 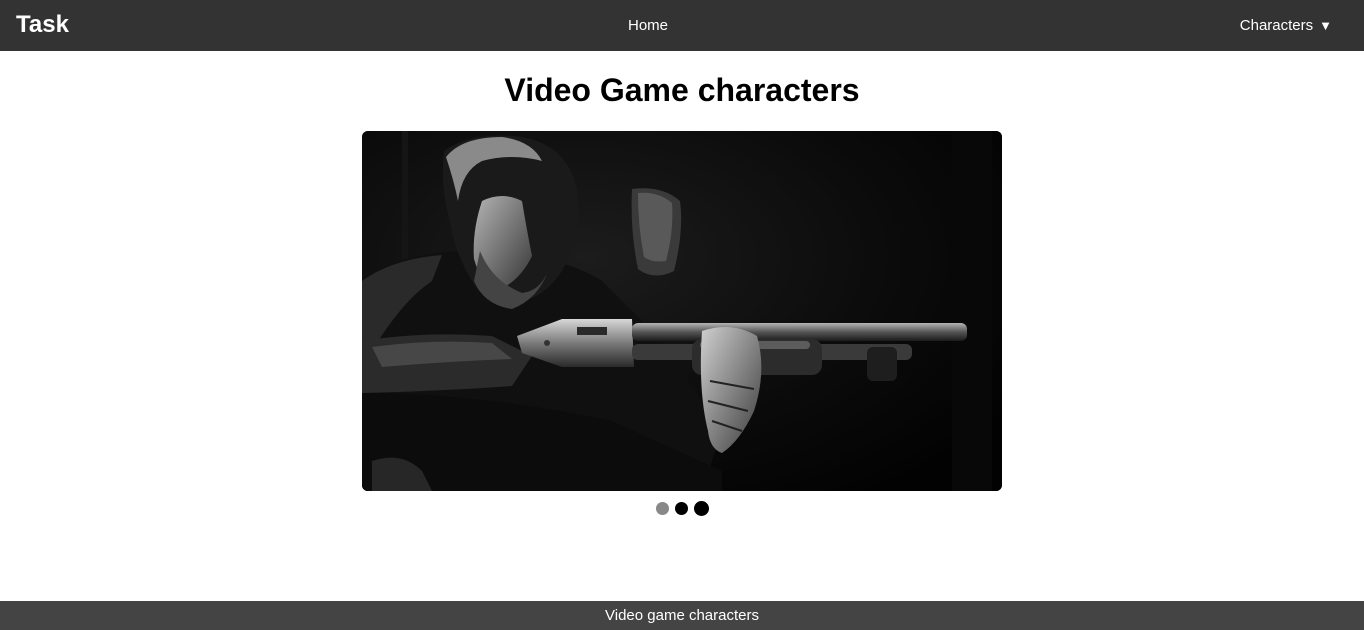 I want to click on characters-dropdown: Characters ▼, so click(x=1286, y=26).